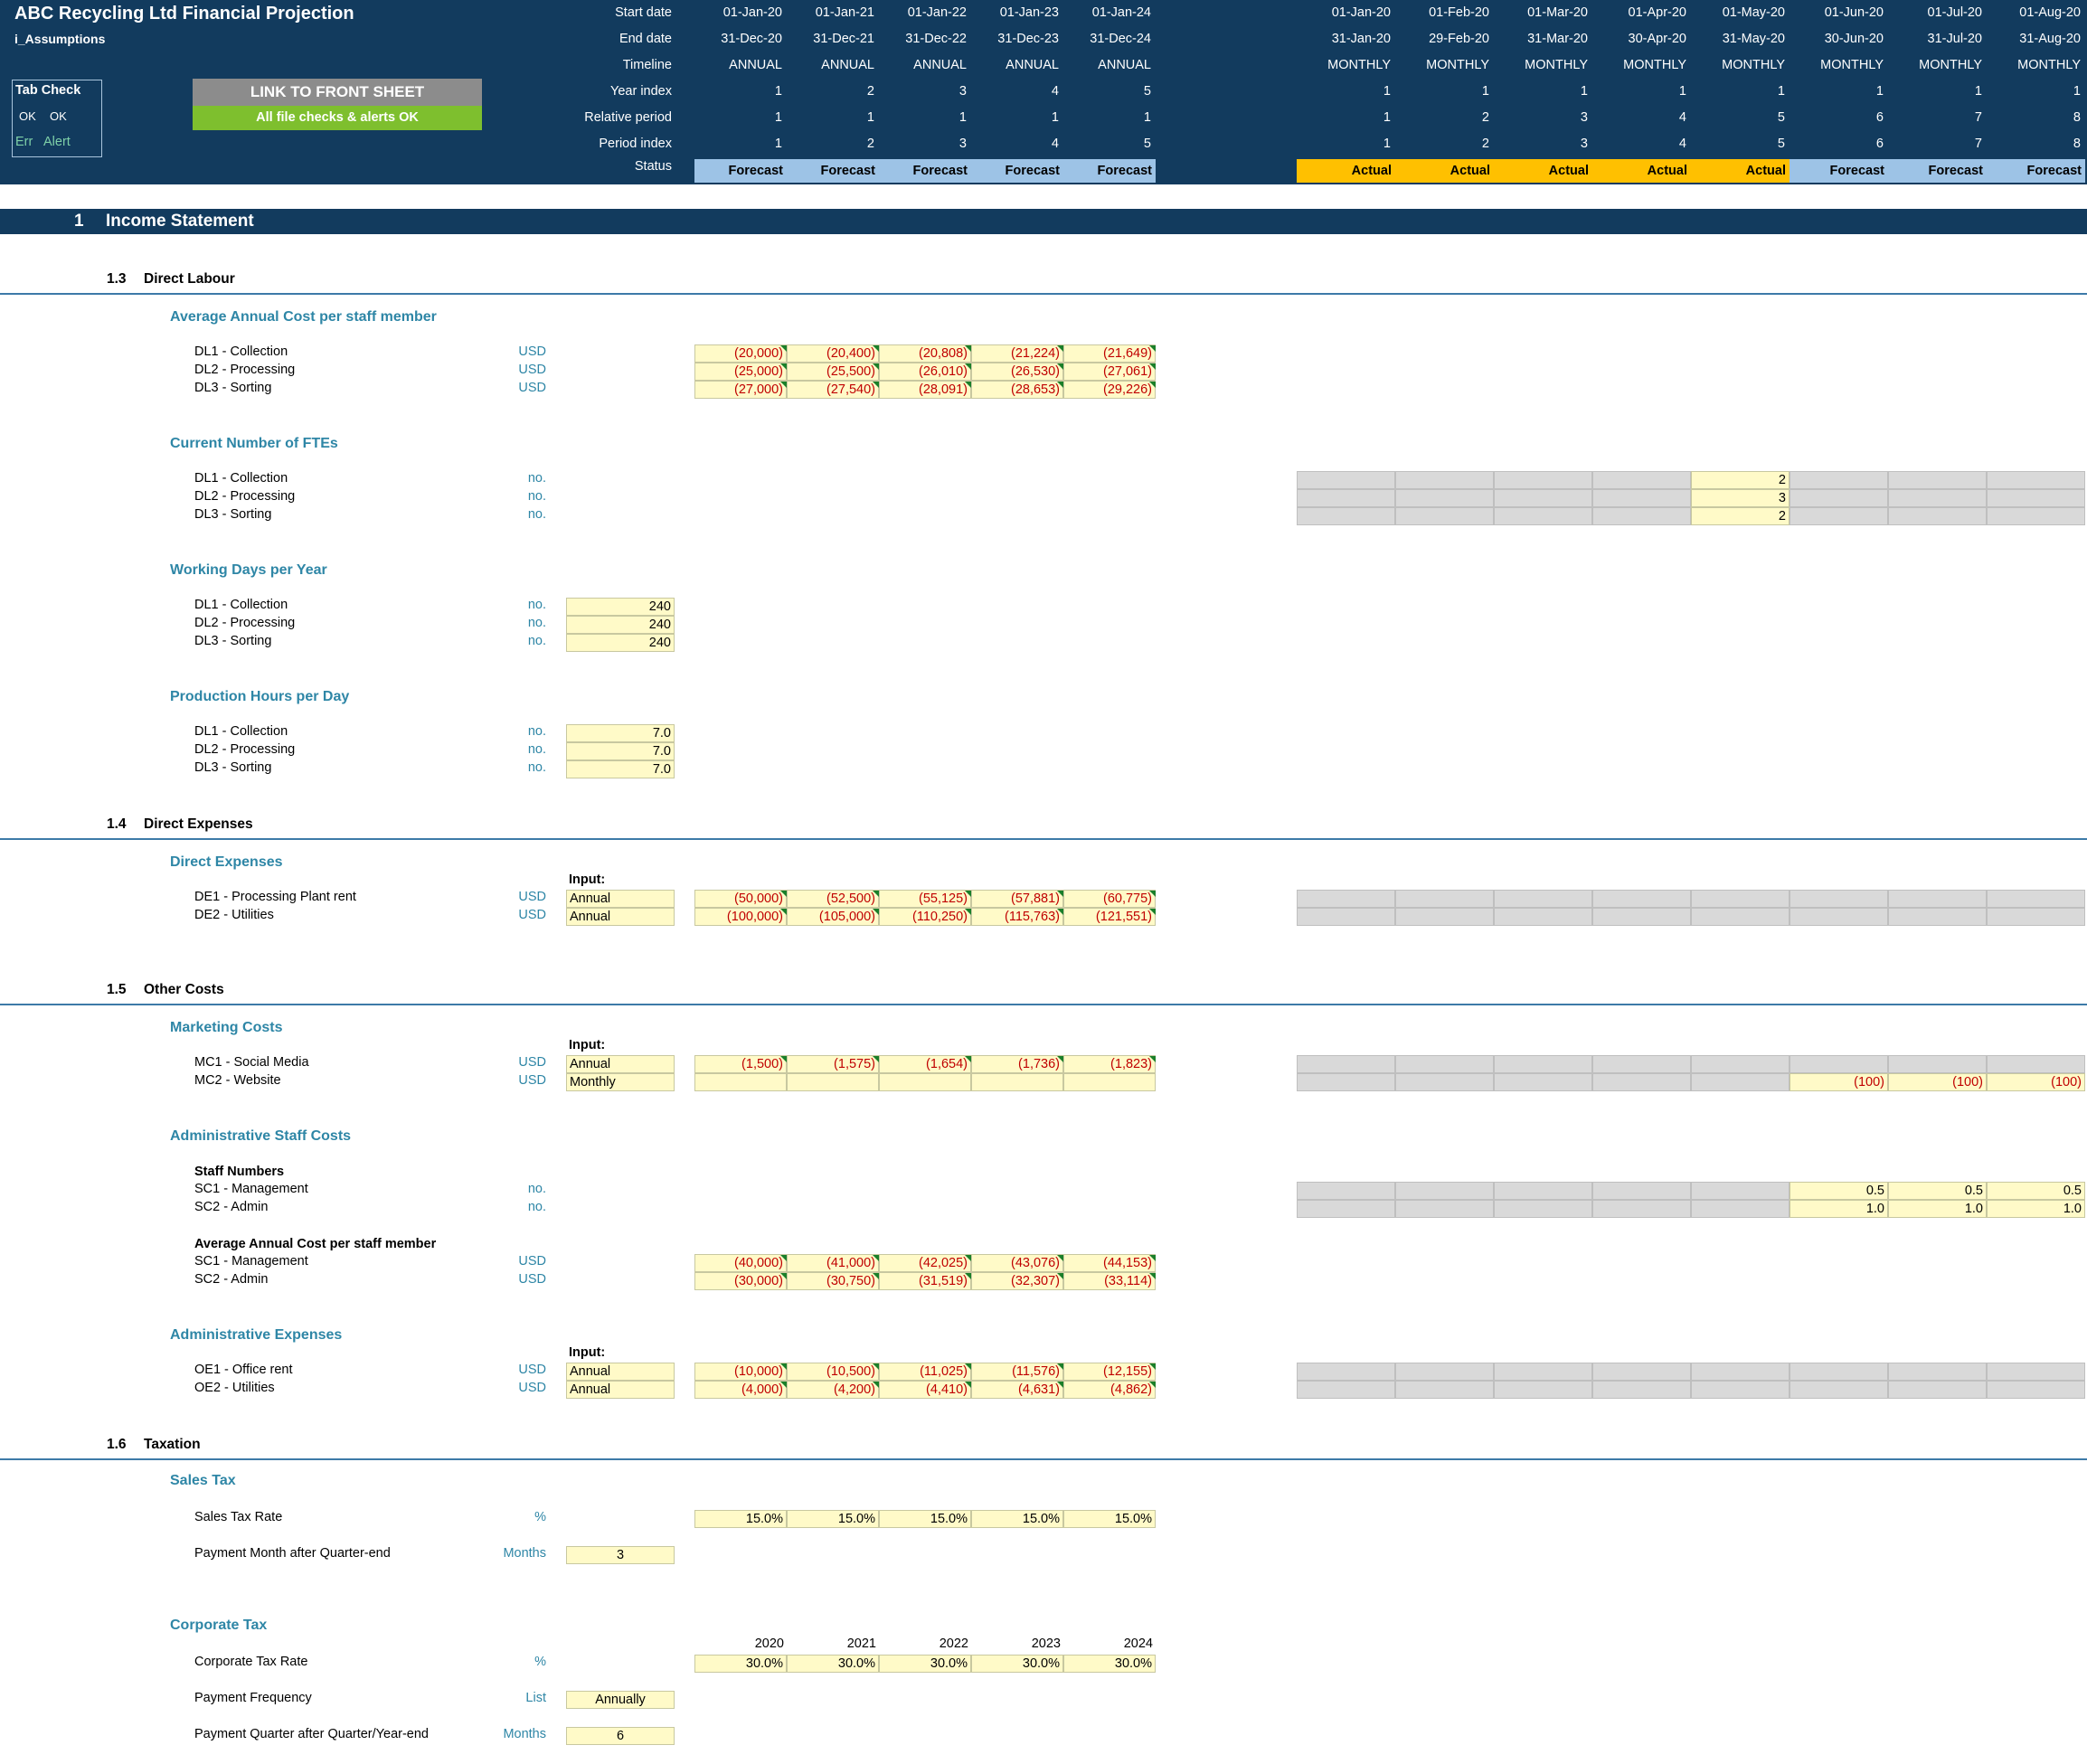 This screenshot has width=2087, height=1764. I want to click on annual-input-cell: (12,155), so click(1110, 1372).